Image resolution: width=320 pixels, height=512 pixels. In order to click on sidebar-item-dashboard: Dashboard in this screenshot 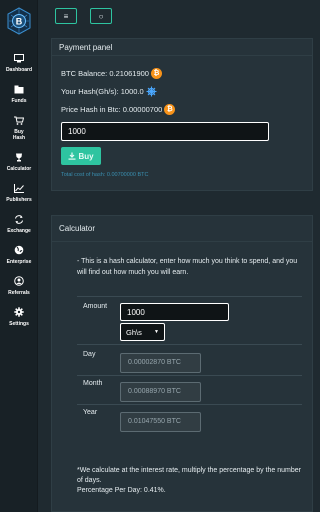, I will do `click(19, 62)`.